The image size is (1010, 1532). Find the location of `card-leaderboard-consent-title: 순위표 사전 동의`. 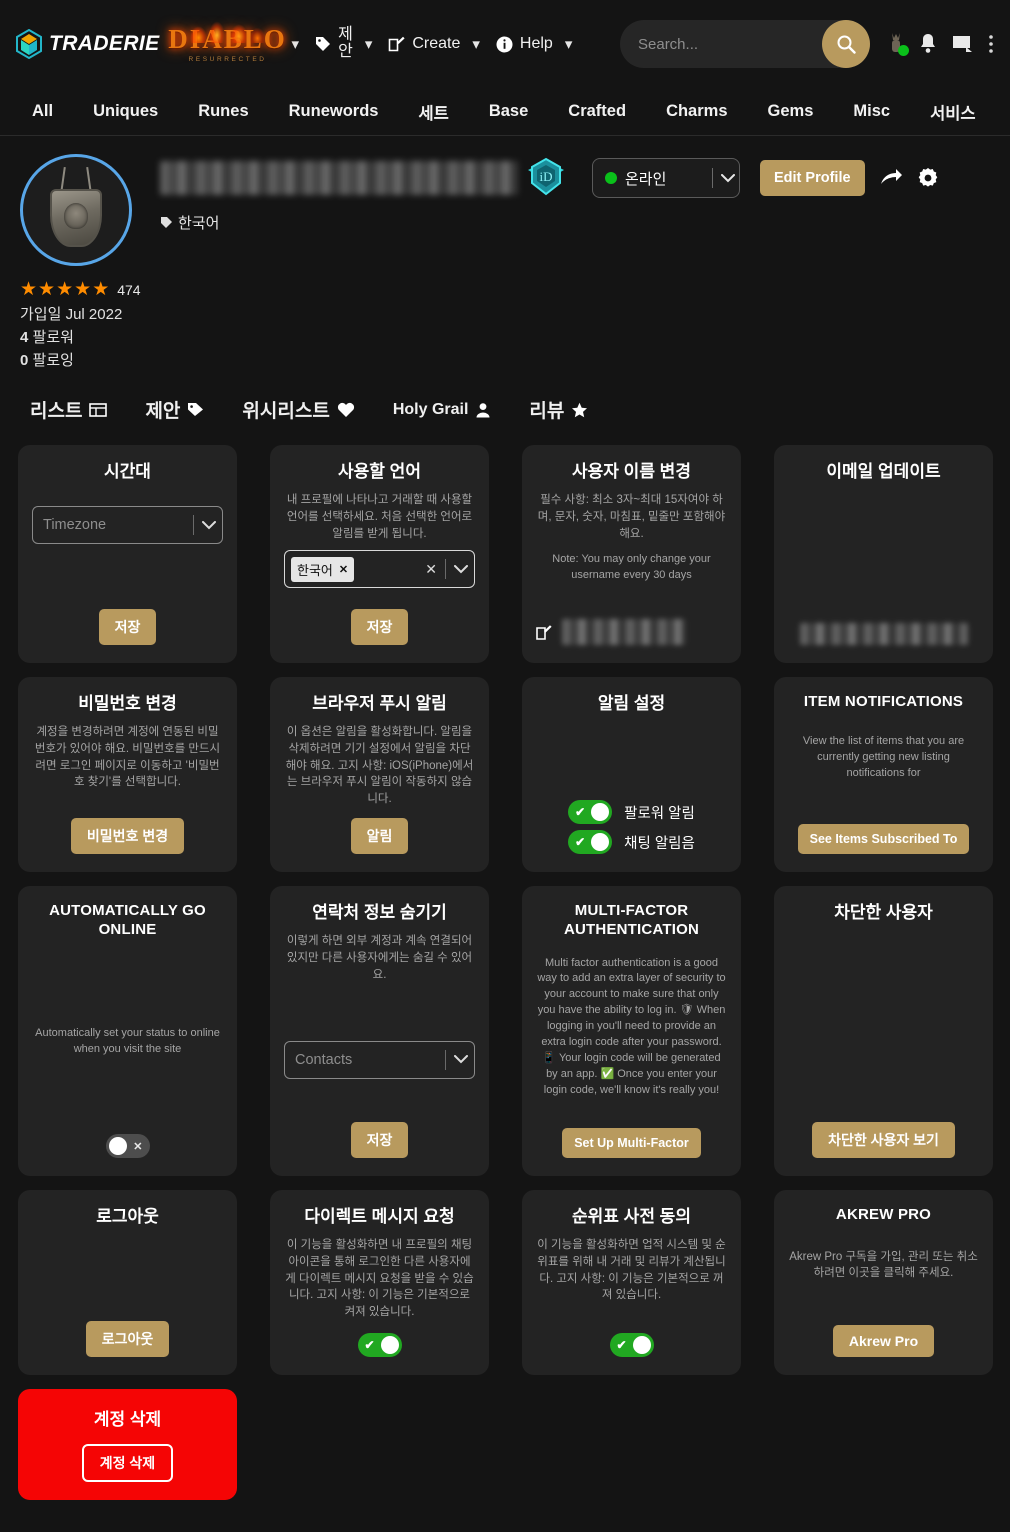

card-leaderboard-consent-title: 순위표 사전 동의 is located at coordinates (631, 1216).